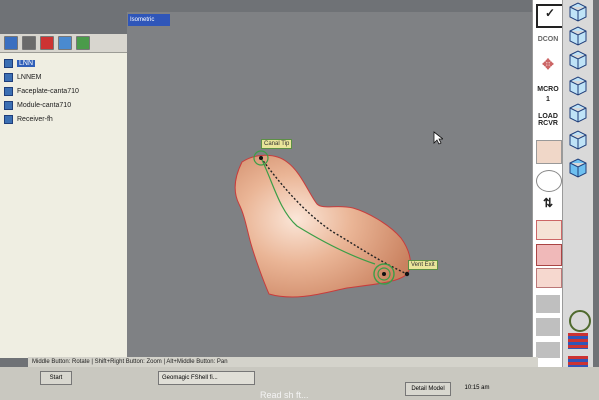 The image size is (599, 400). Describe the element at coordinates (428, 389) in the screenshot. I see `detail-model-button: Detail Model` at that location.